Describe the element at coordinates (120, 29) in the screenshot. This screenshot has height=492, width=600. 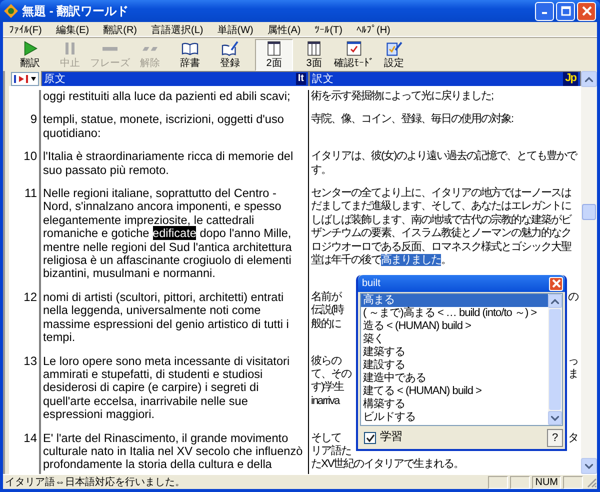
I see `menu-item: 翻訳(R)` at that location.